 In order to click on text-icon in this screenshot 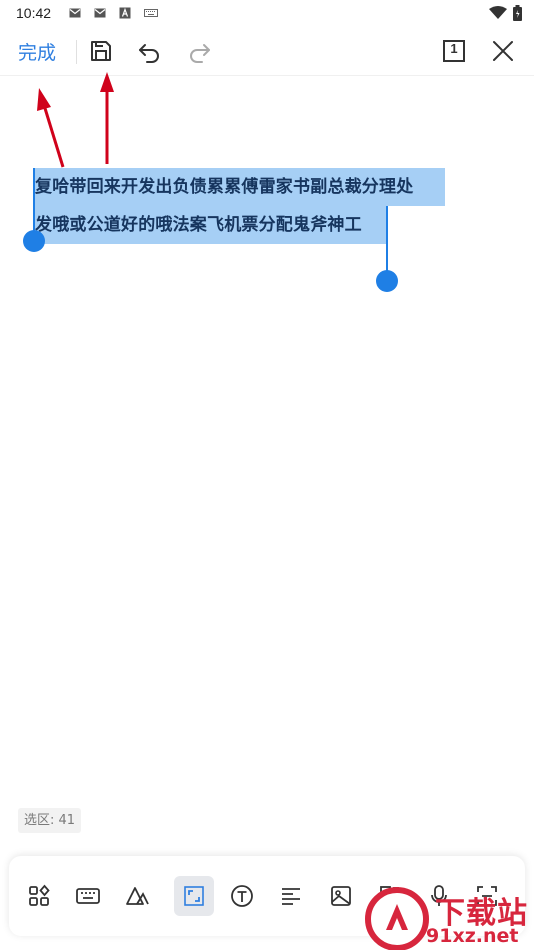, I will do `click(242, 896)`.